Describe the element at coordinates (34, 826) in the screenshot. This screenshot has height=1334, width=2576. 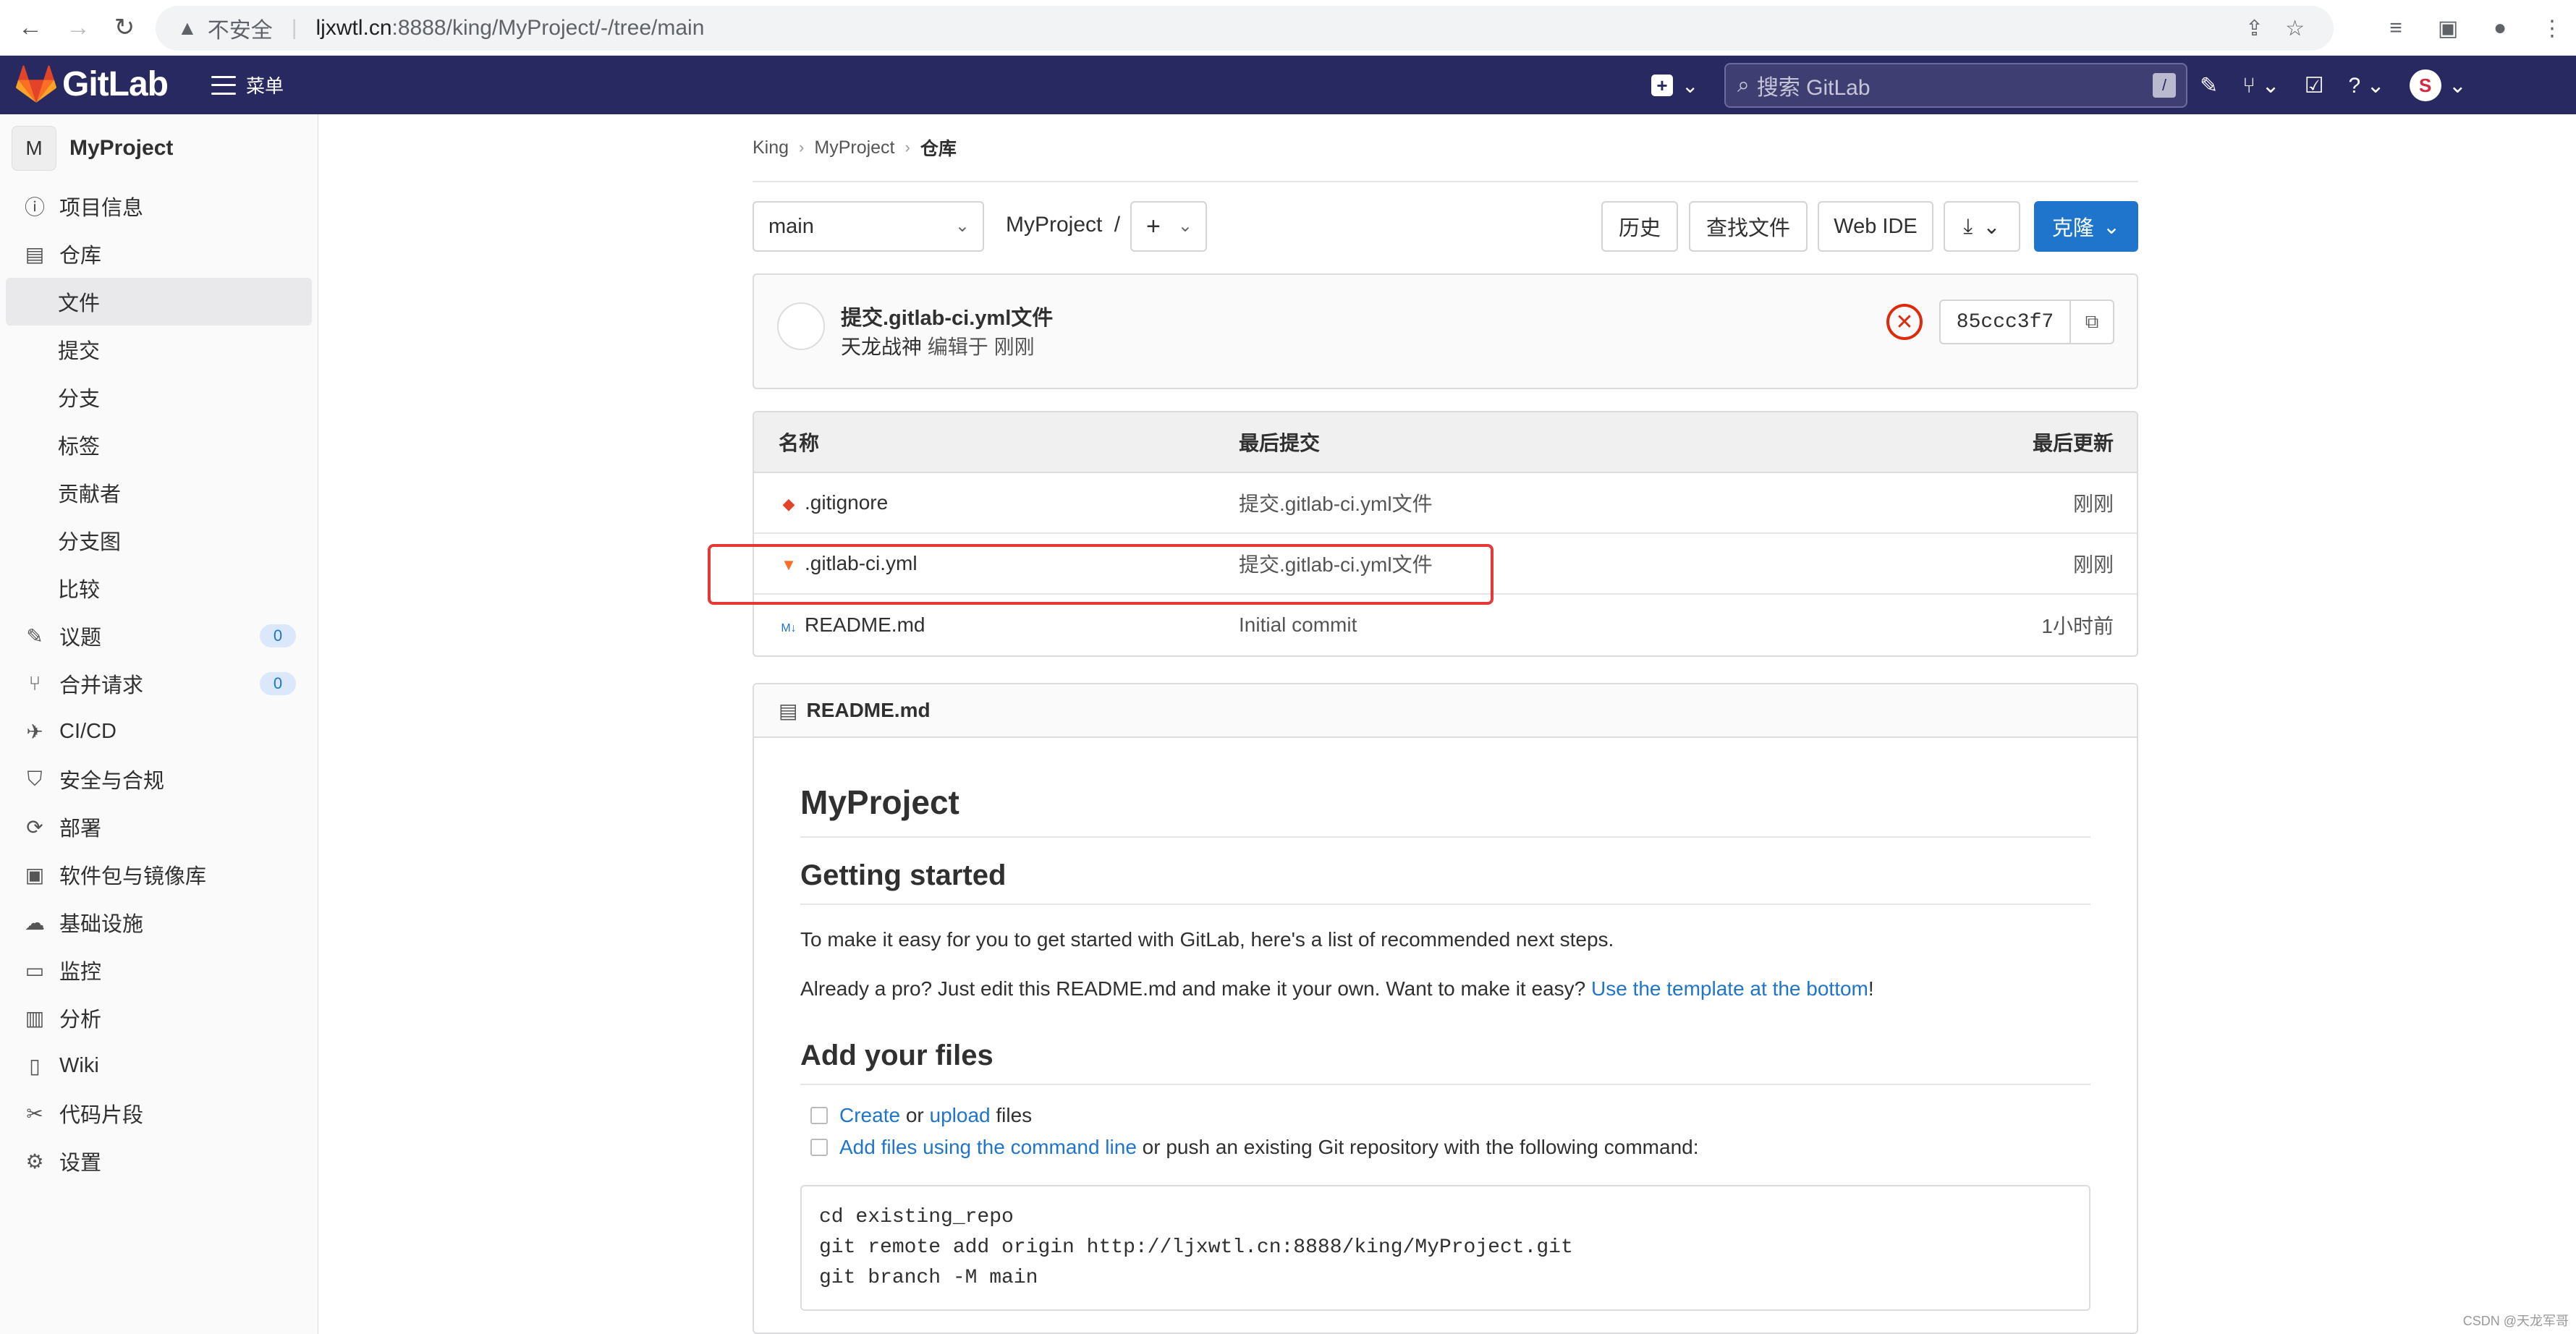
I see `deployments-icon: ⟳` at that location.